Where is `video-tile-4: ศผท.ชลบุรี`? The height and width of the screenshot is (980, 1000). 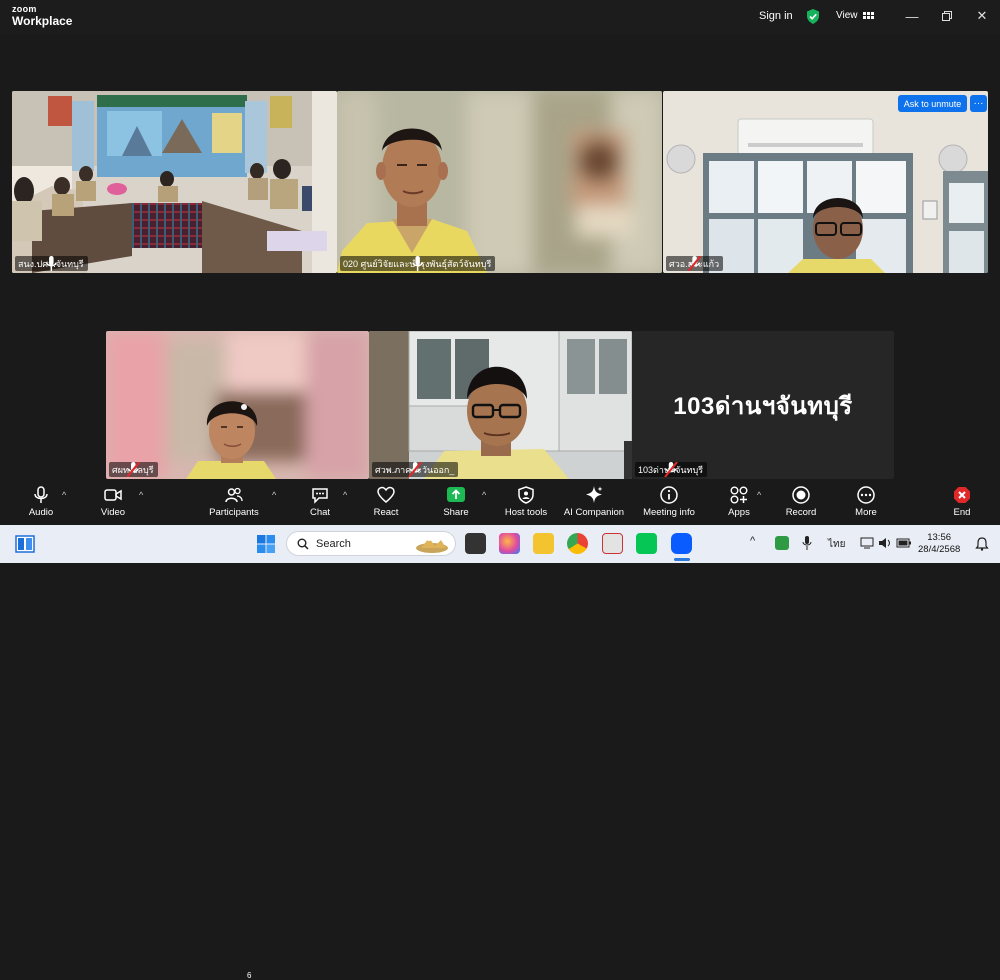
video-tile-4: ศผท.ชลบุรี is located at coordinates (237, 405).